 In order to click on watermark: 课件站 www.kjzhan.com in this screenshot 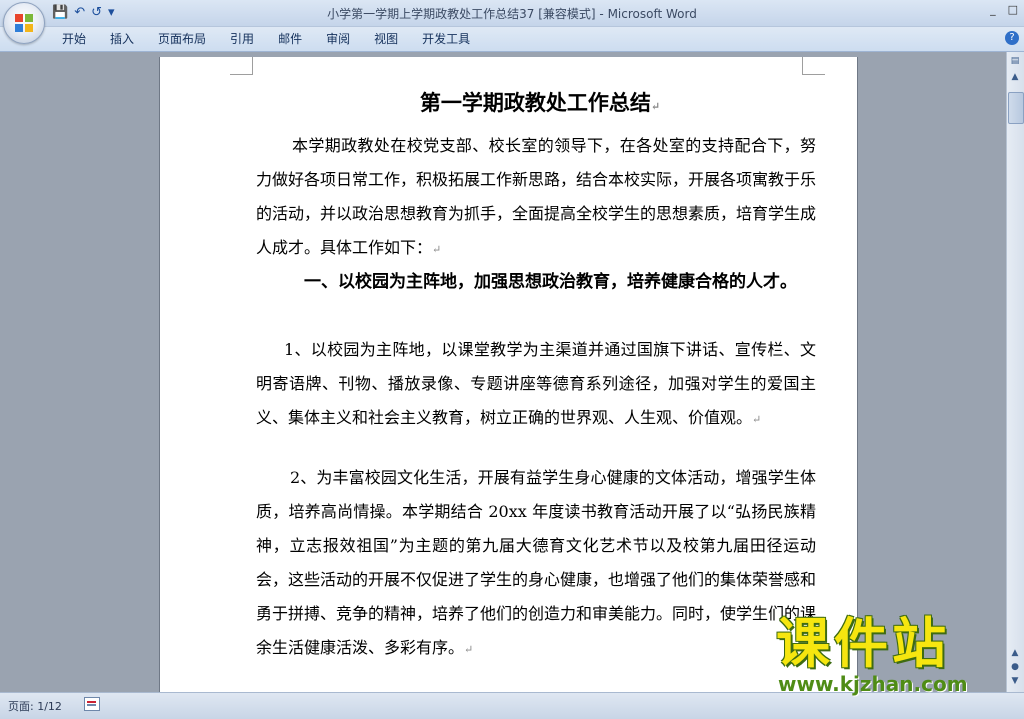, I will do `click(891, 654)`.